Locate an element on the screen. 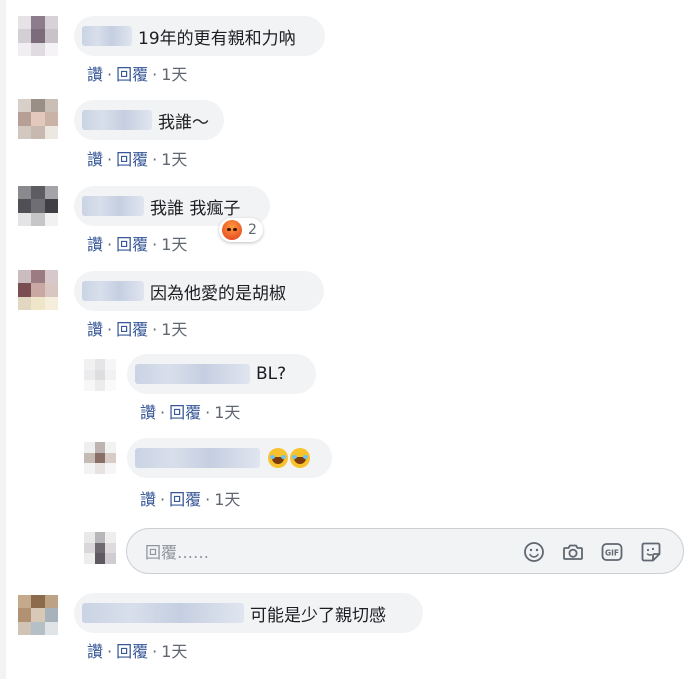  comment-bubble: 我誰～ is located at coordinates (149, 120).